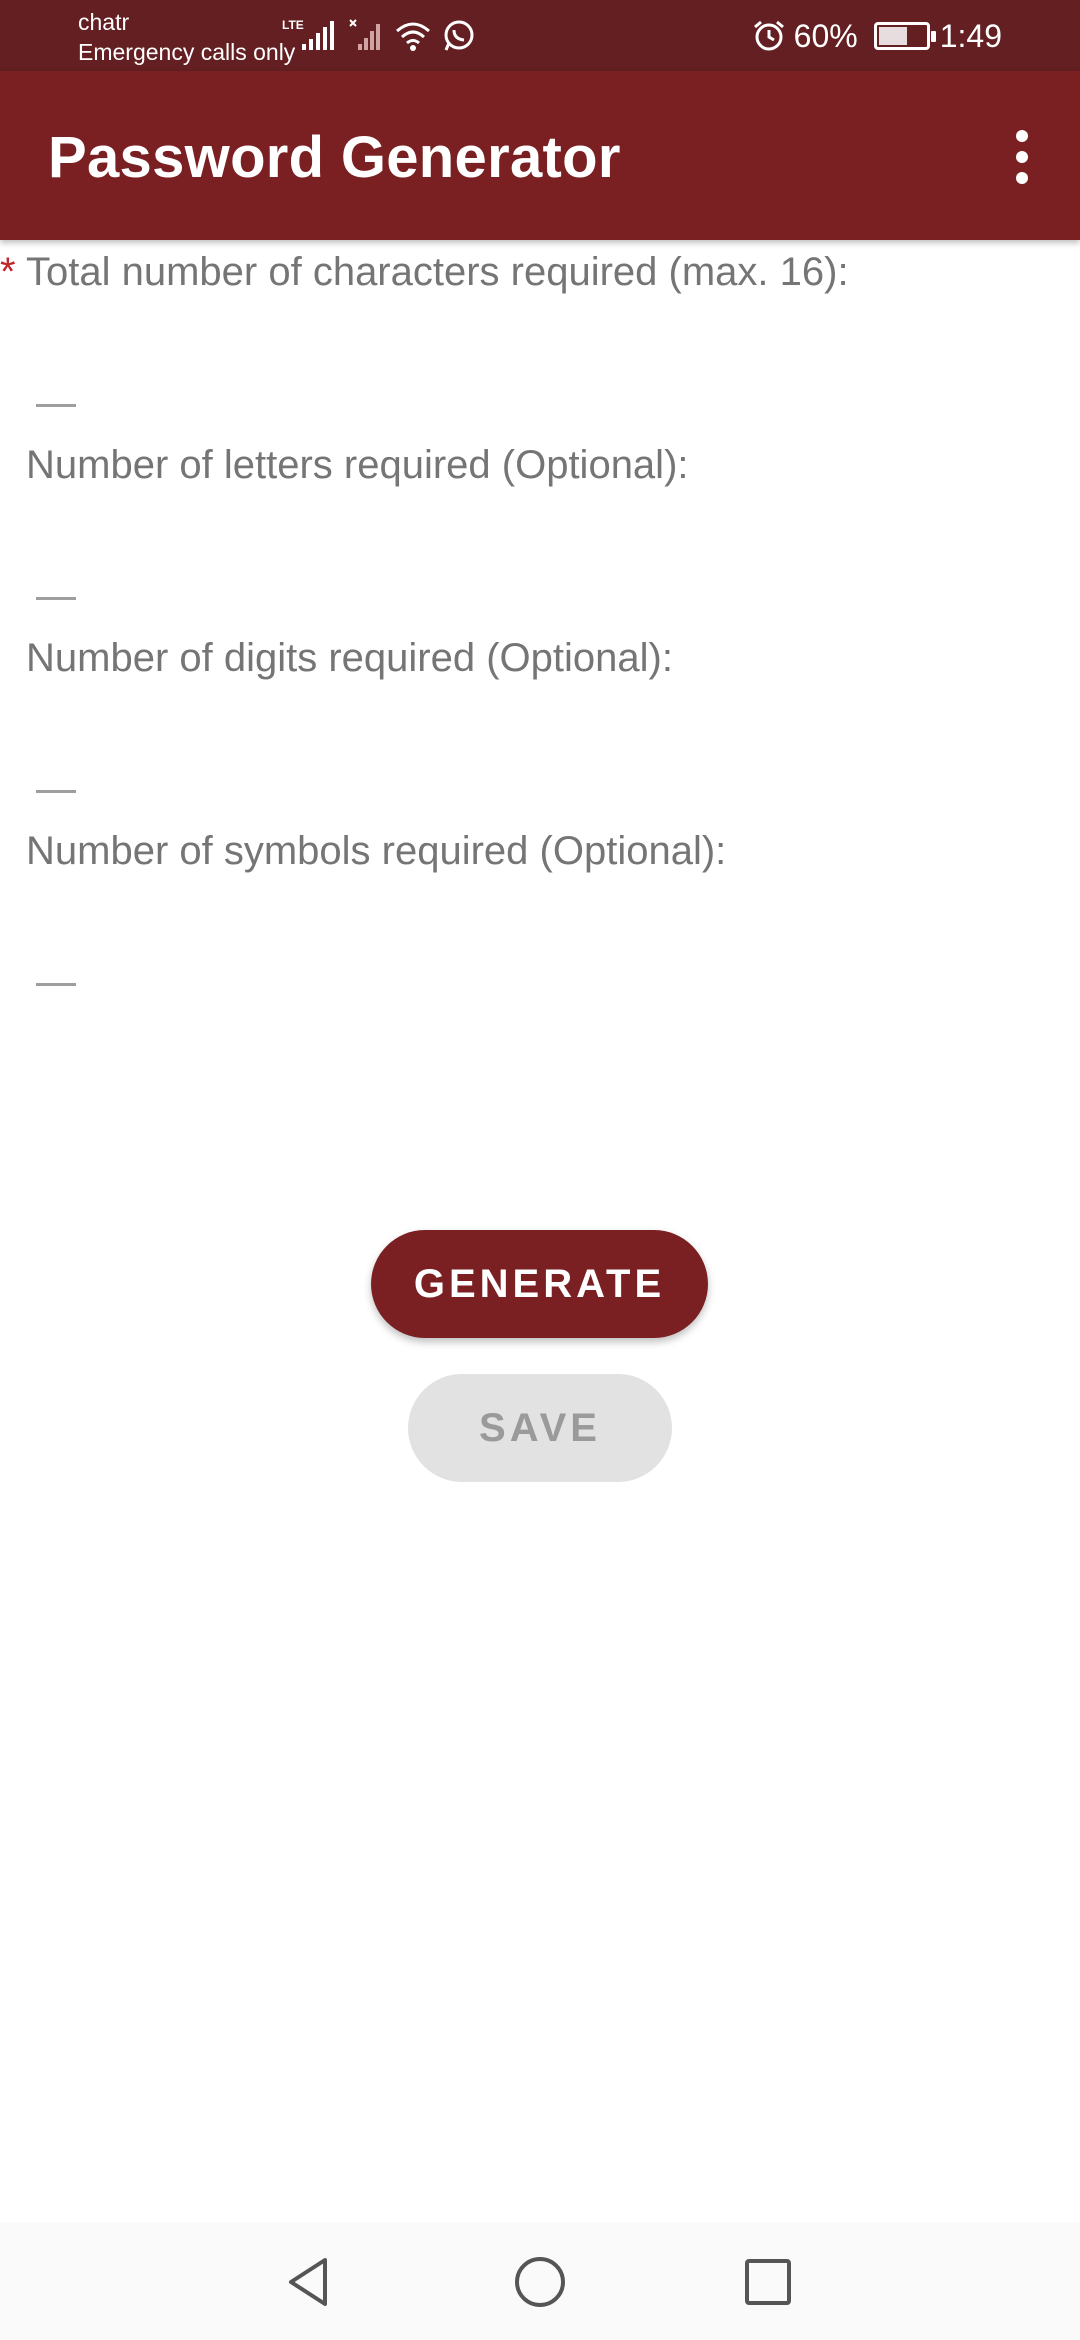 The height and width of the screenshot is (2340, 1080). Describe the element at coordinates (364, 34) in the screenshot. I see `signal-none-icon` at that location.